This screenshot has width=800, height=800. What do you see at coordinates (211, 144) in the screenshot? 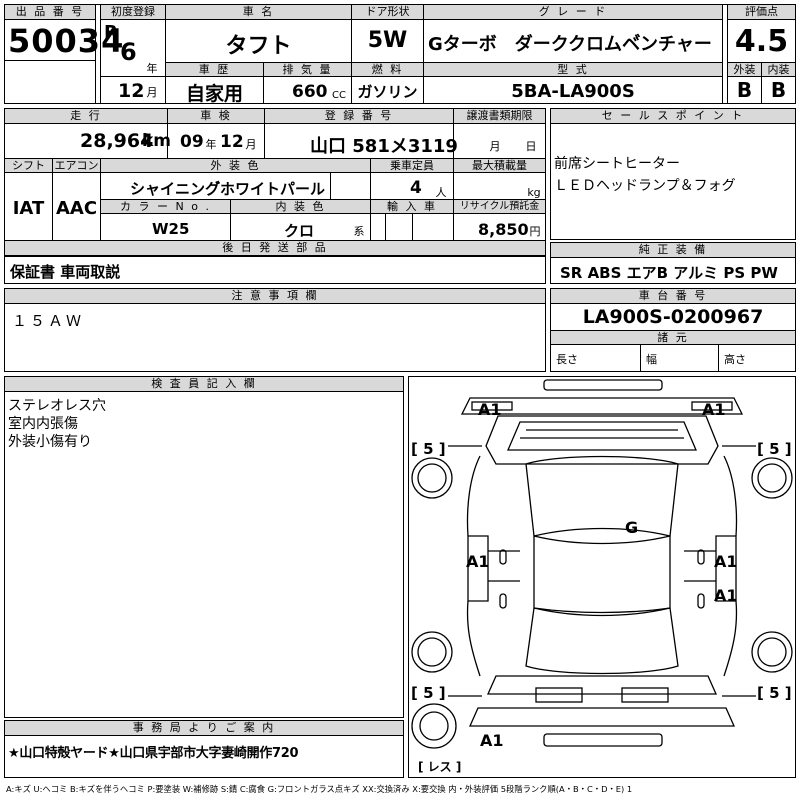
I see `inspection-year-unit: 年` at bounding box center [211, 144].